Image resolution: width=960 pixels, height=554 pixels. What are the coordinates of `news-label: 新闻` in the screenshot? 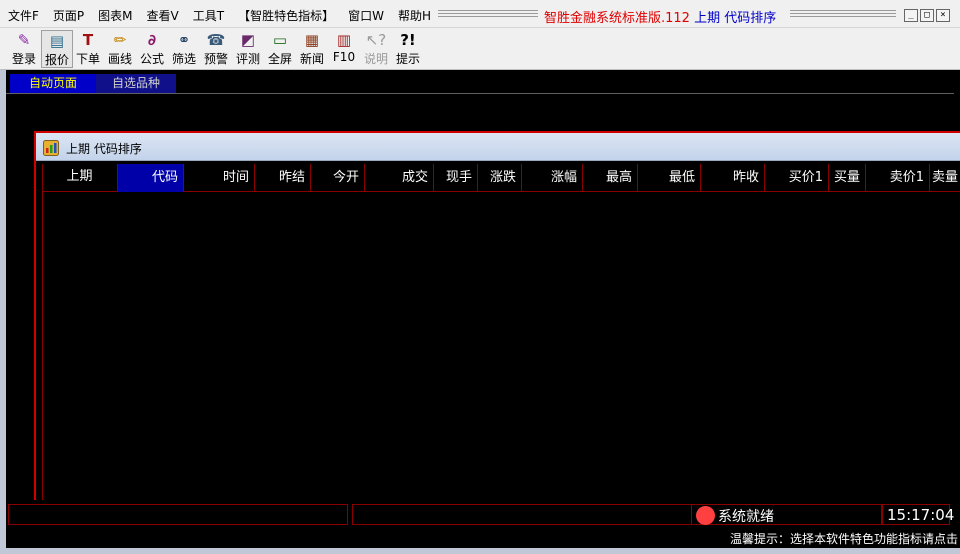 It's located at (311, 59).